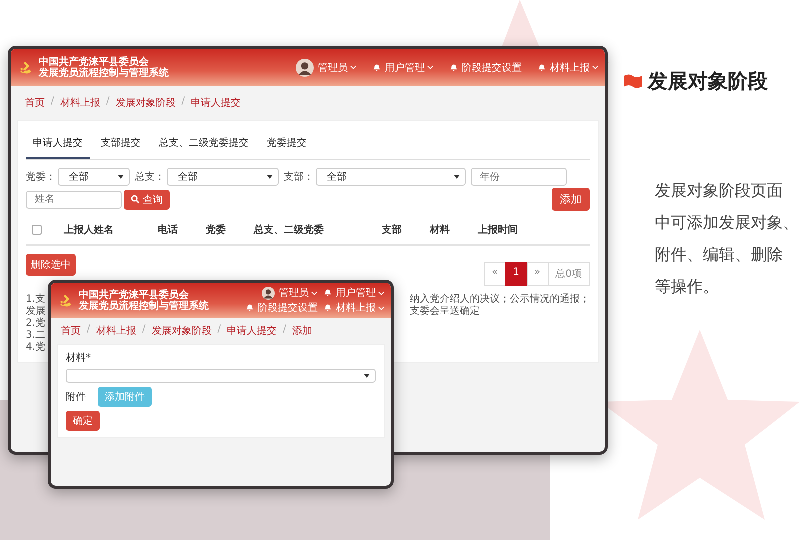 This screenshot has width=800, height=540. I want to click on select-all-checkbox, so click(37, 230).